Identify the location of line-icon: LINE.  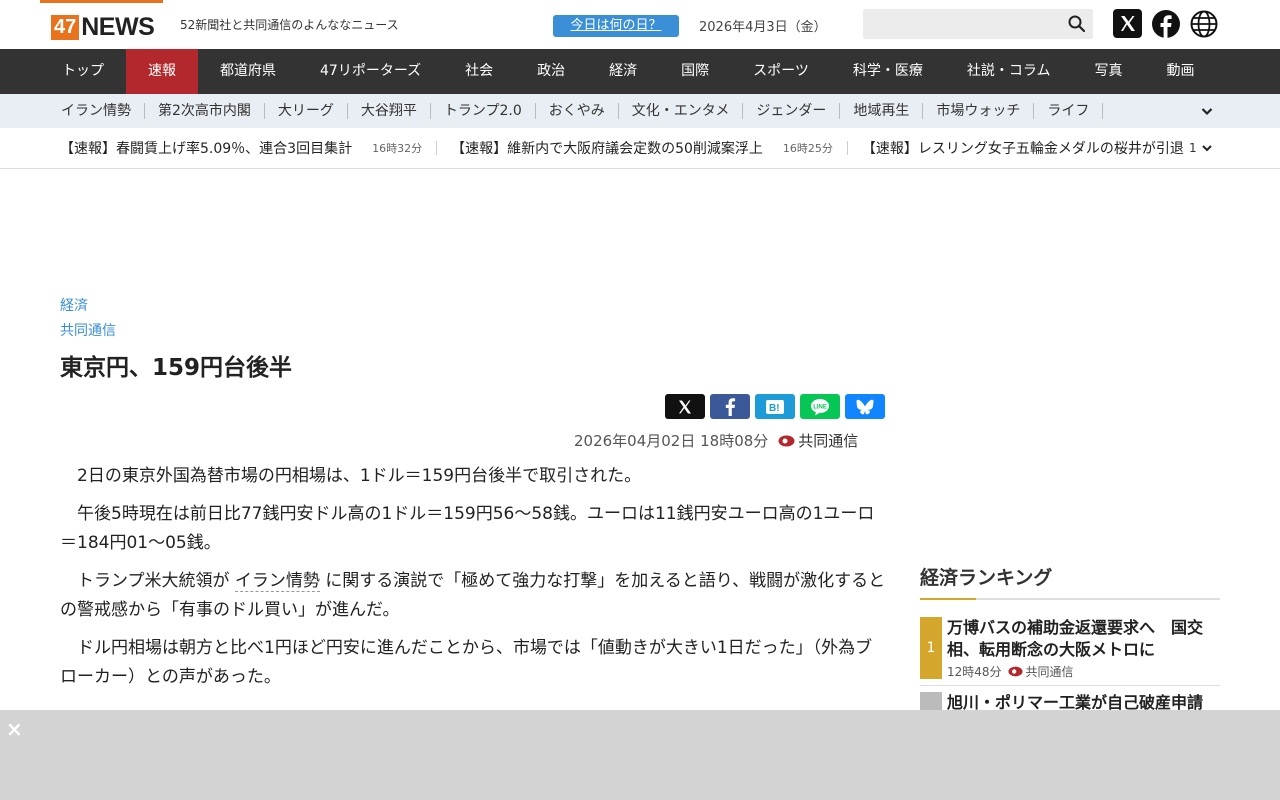
(820, 406).